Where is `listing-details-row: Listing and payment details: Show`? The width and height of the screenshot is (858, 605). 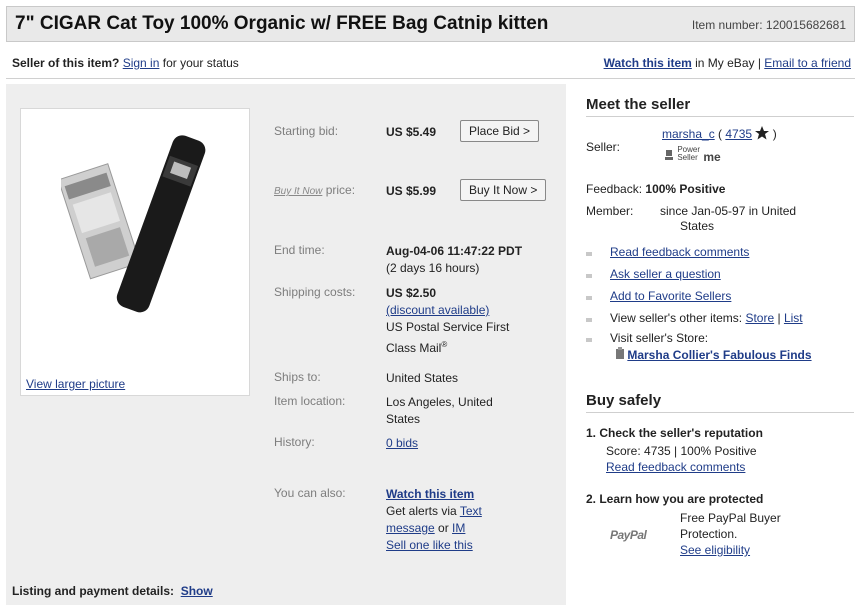
listing-details-row: Listing and payment details: Show is located at coordinates (112, 591).